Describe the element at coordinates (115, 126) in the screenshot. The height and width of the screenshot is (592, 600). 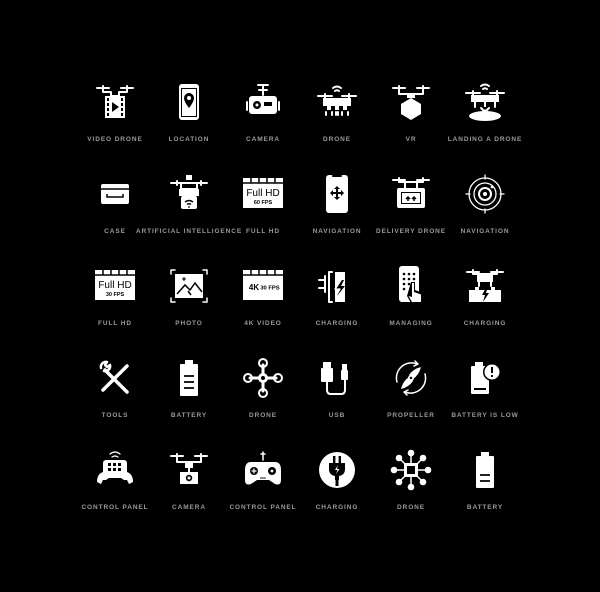
I see `icon-tile: VIDEO DRONE` at that location.